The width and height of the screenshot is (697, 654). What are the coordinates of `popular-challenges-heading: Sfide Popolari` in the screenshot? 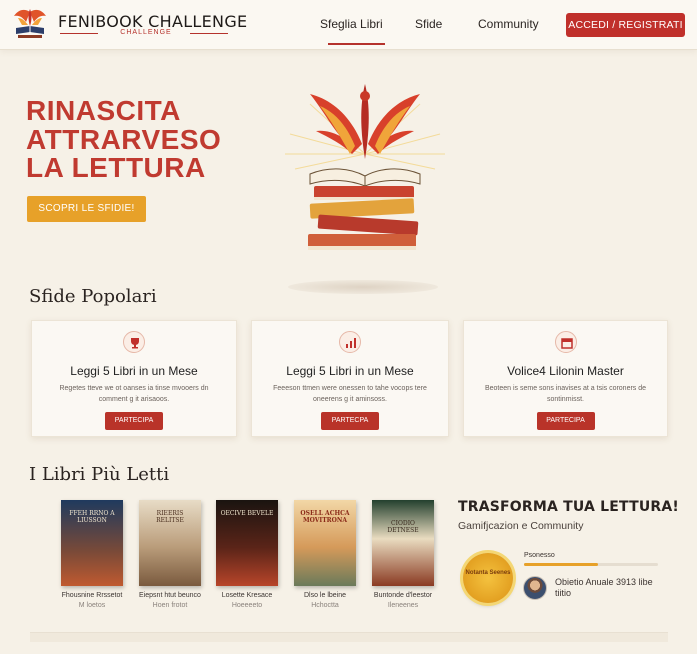 It's located at (93, 296).